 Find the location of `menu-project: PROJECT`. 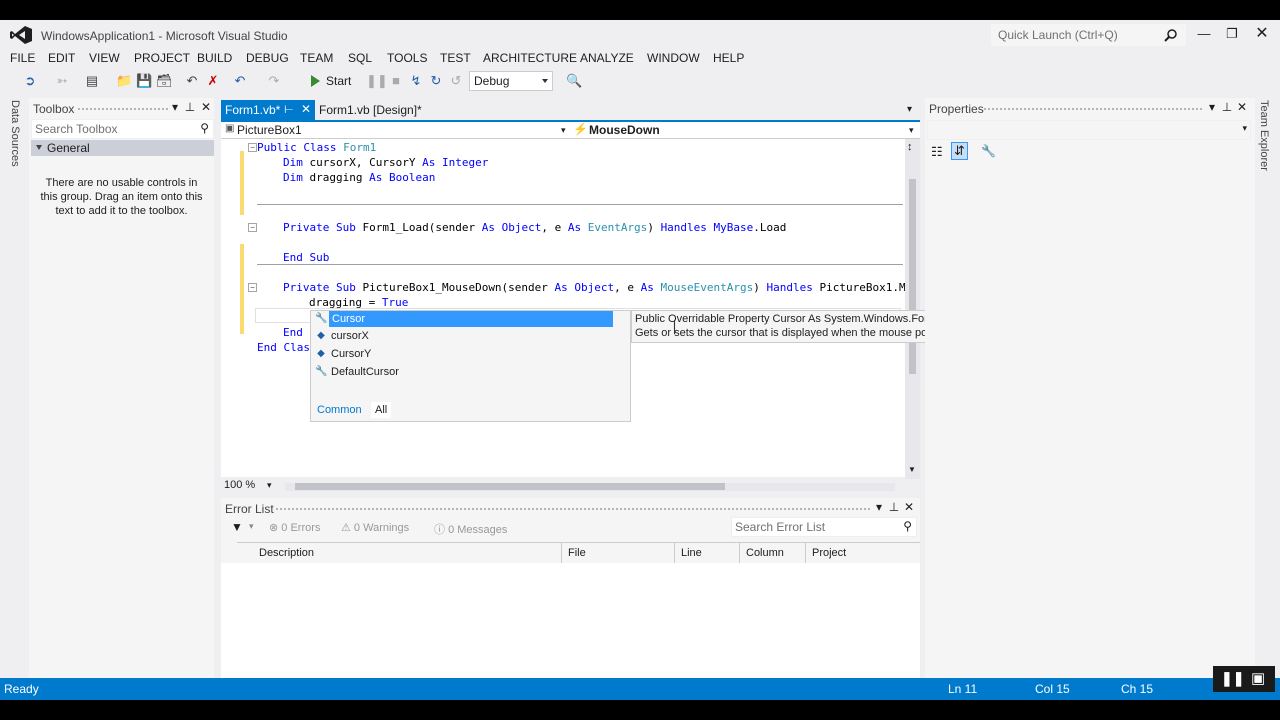

menu-project: PROJECT is located at coordinates (162, 58).